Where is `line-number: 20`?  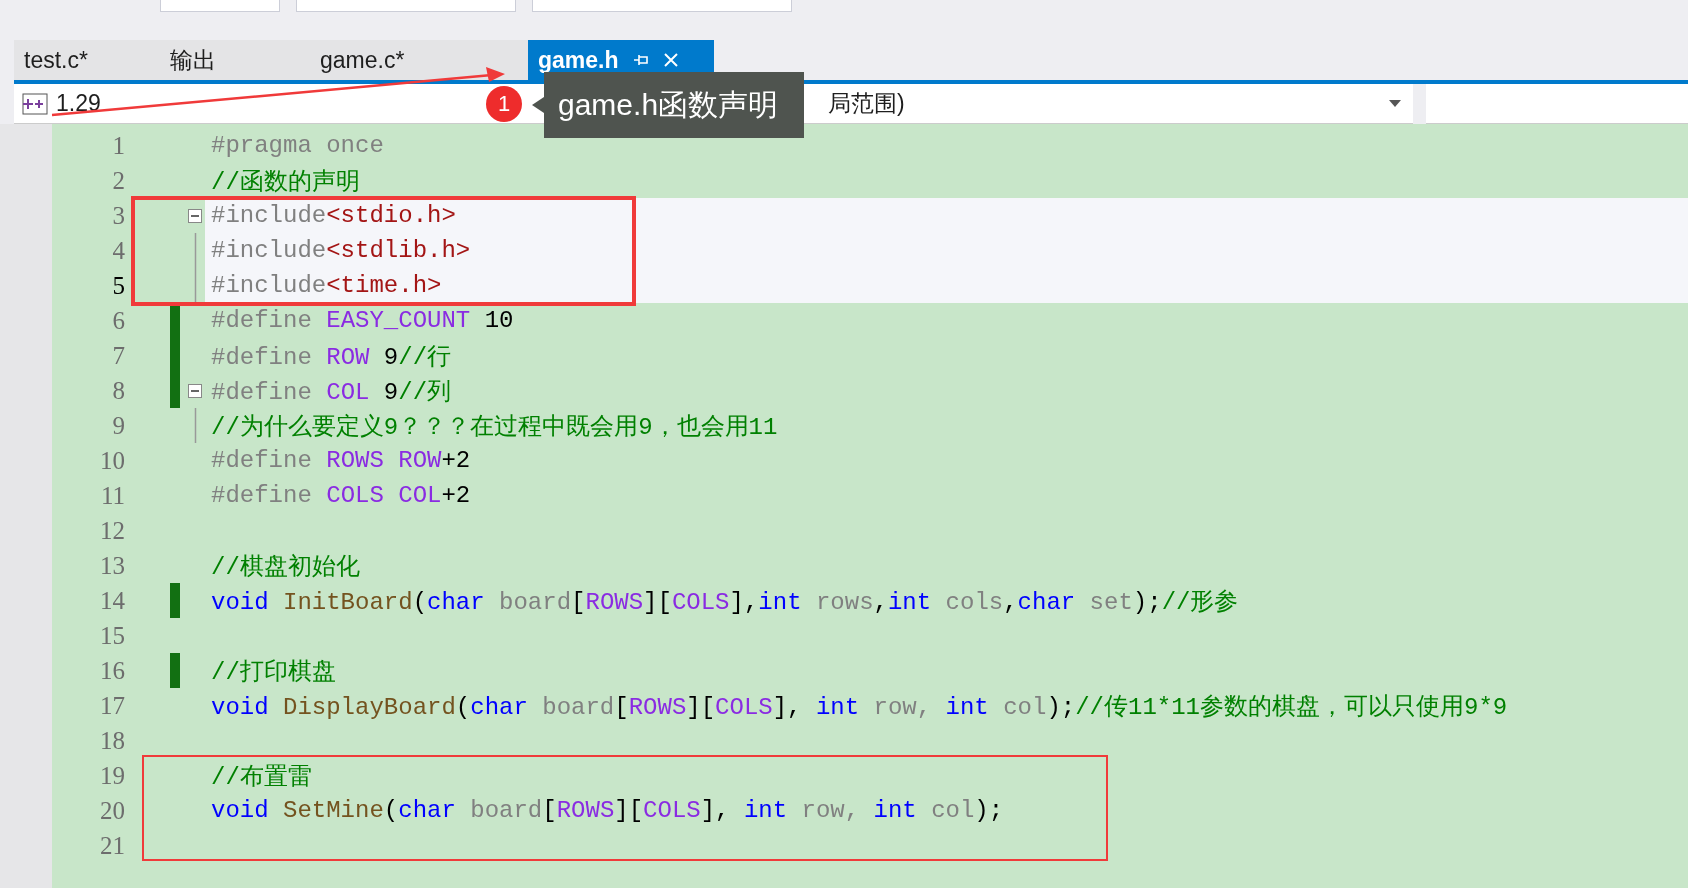
line-number: 20 is located at coordinates (112, 810).